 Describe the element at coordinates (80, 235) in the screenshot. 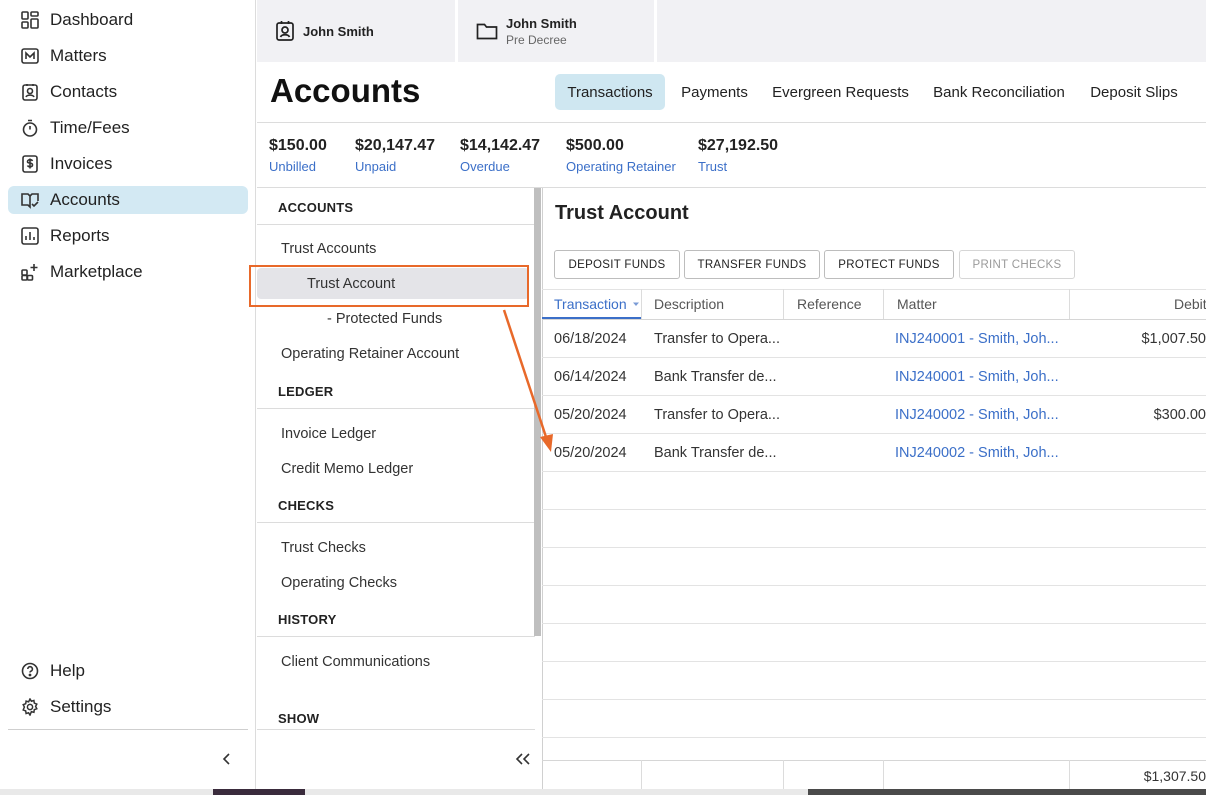

I see `sidebar-item-label: Reports` at that location.